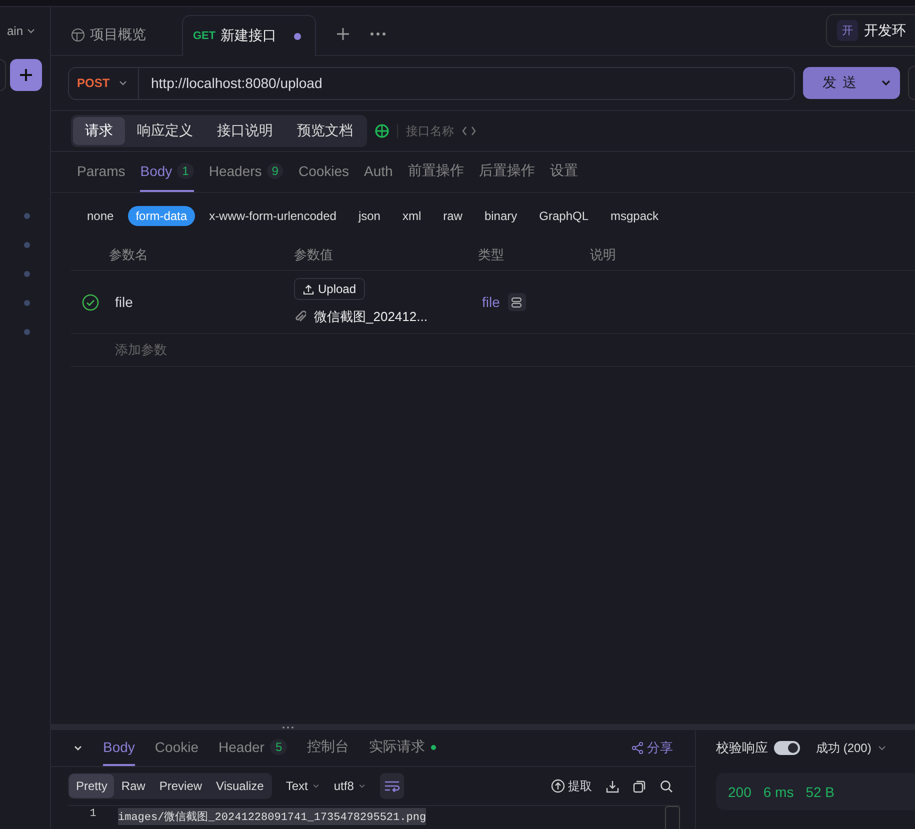 This screenshot has height=829, width=915. What do you see at coordinates (778, 792) in the screenshot?
I see `response-stat: 6 ms` at bounding box center [778, 792].